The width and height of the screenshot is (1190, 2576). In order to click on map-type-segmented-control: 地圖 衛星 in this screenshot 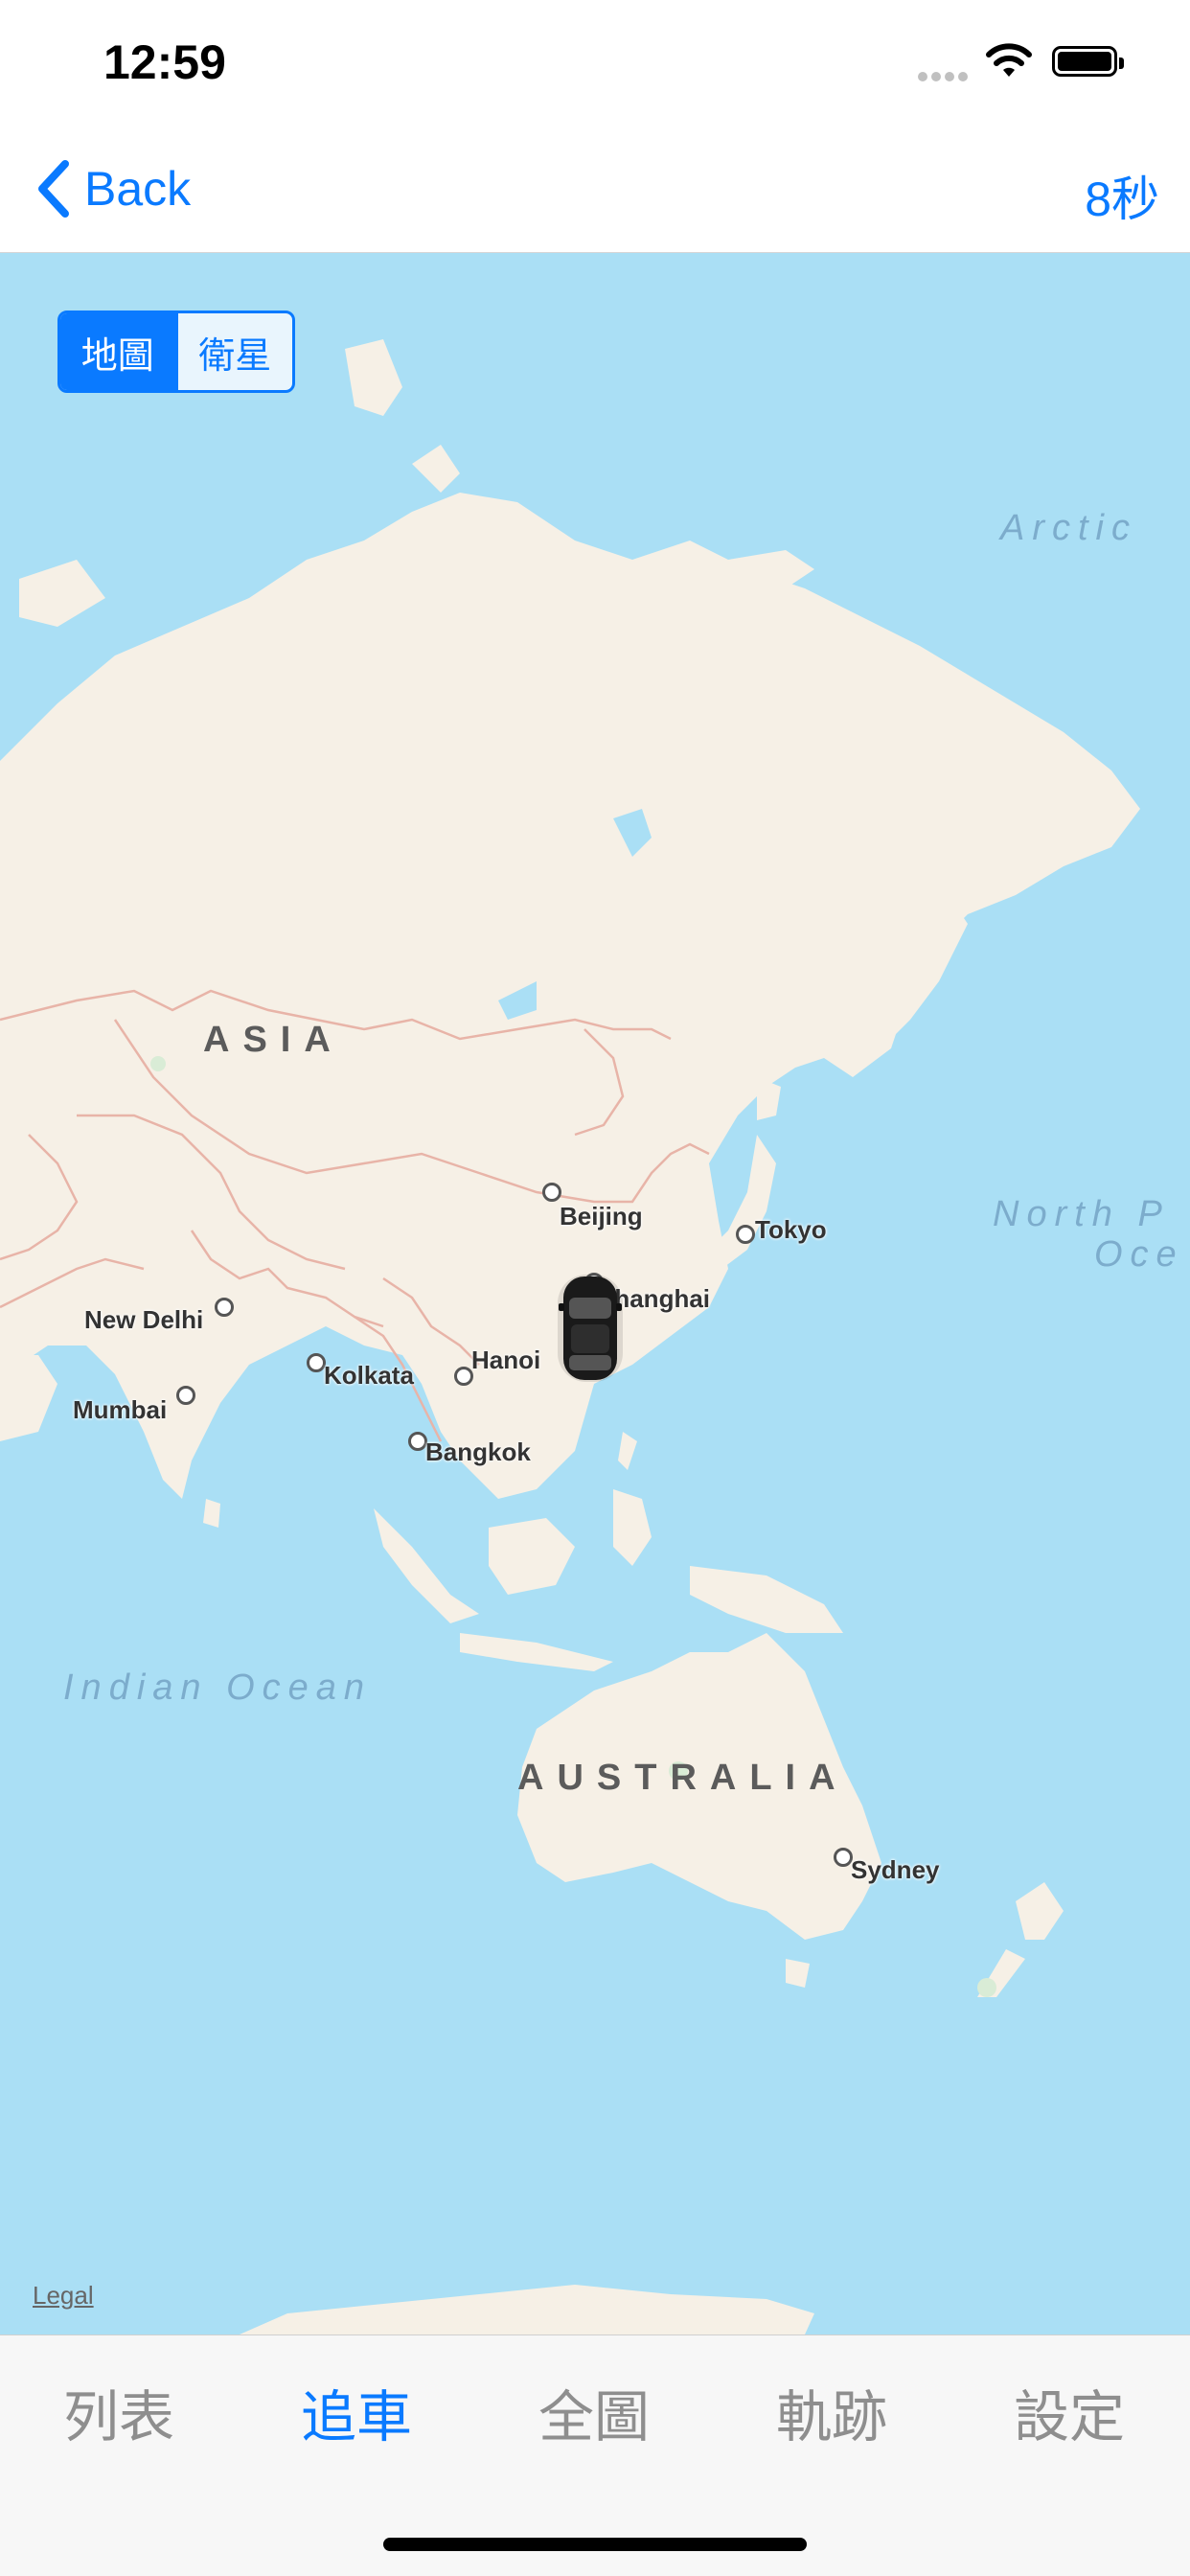, I will do `click(176, 351)`.